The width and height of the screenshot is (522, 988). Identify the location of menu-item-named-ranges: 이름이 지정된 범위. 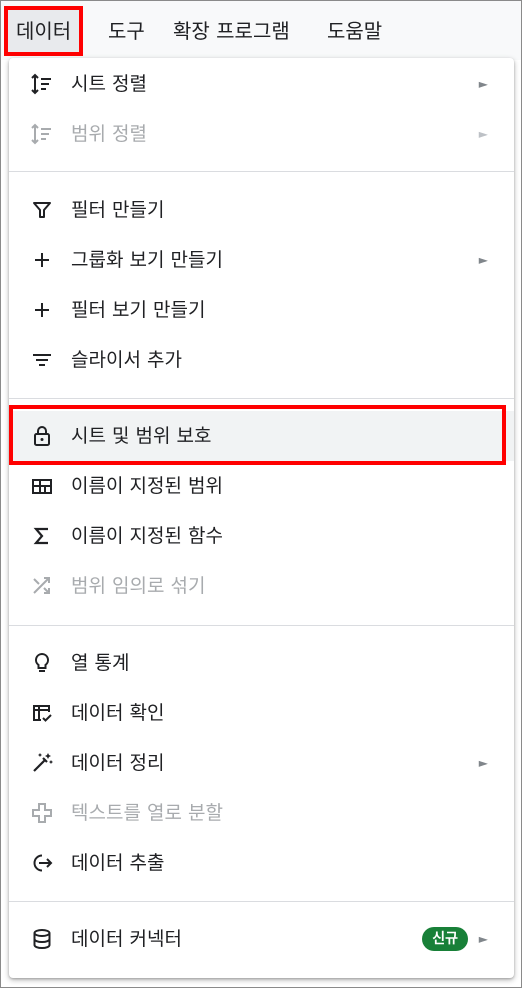
(261, 486).